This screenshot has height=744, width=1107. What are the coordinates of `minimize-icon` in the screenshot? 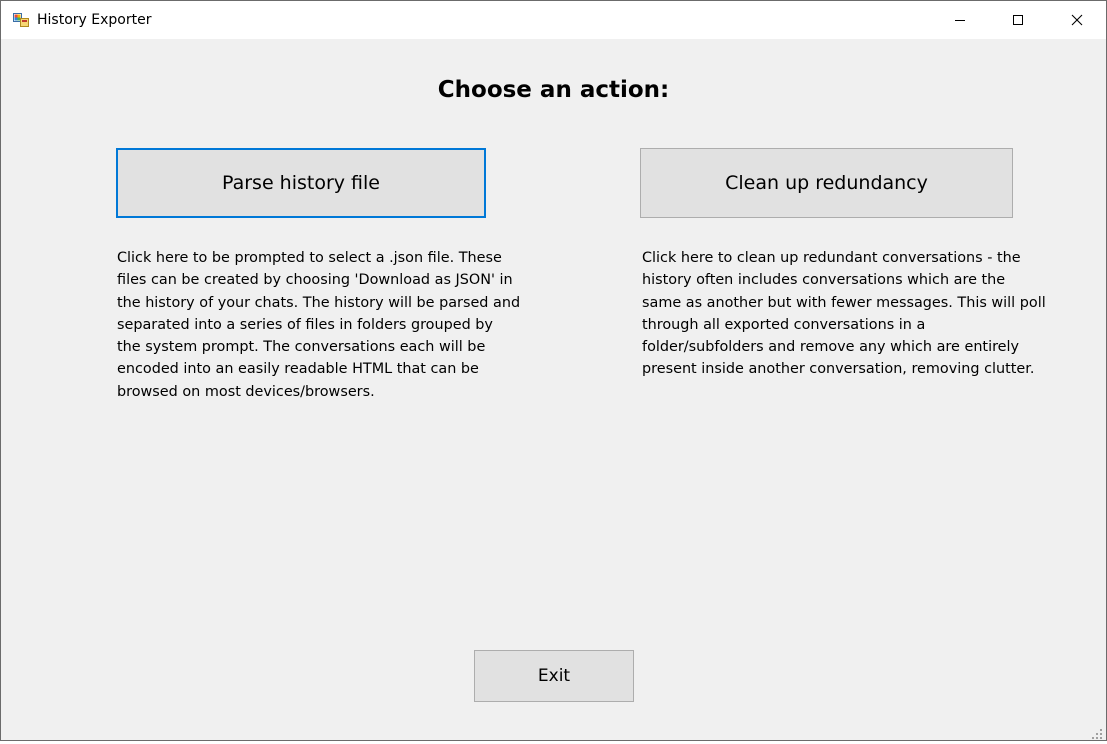 It's located at (960, 20).